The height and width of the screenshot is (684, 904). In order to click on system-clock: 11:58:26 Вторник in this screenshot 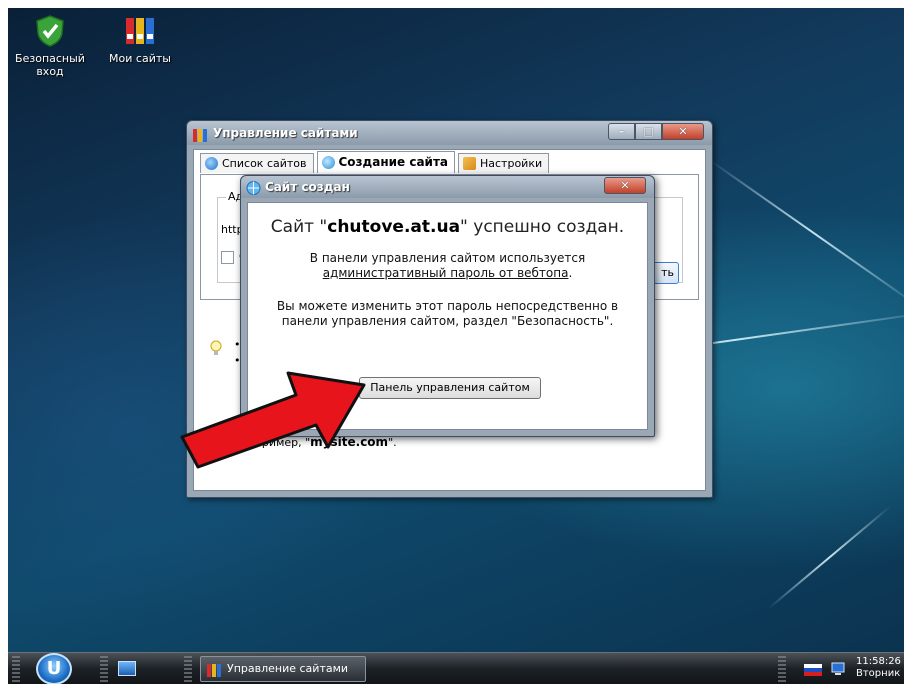, I will do `click(878, 668)`.